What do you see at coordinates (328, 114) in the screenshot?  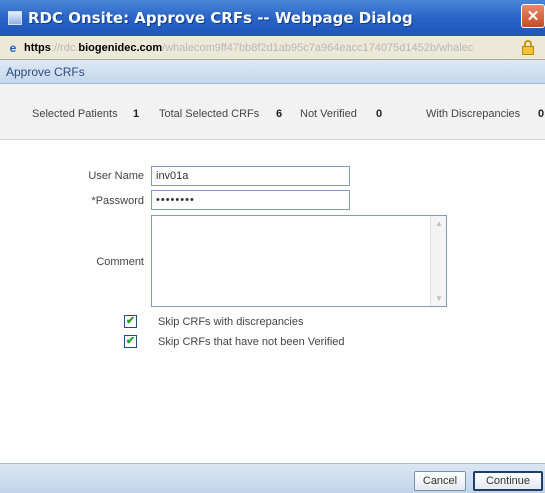 I see `not-verified-label: Not Verified` at bounding box center [328, 114].